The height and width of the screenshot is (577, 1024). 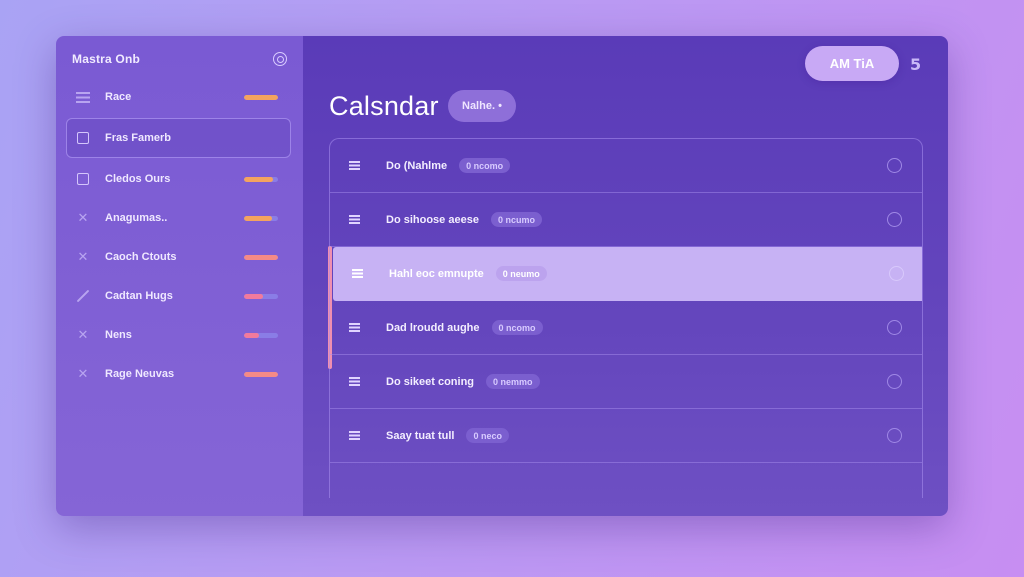 I want to click on sidebar-item-label: Anagumas.., so click(x=136, y=218).